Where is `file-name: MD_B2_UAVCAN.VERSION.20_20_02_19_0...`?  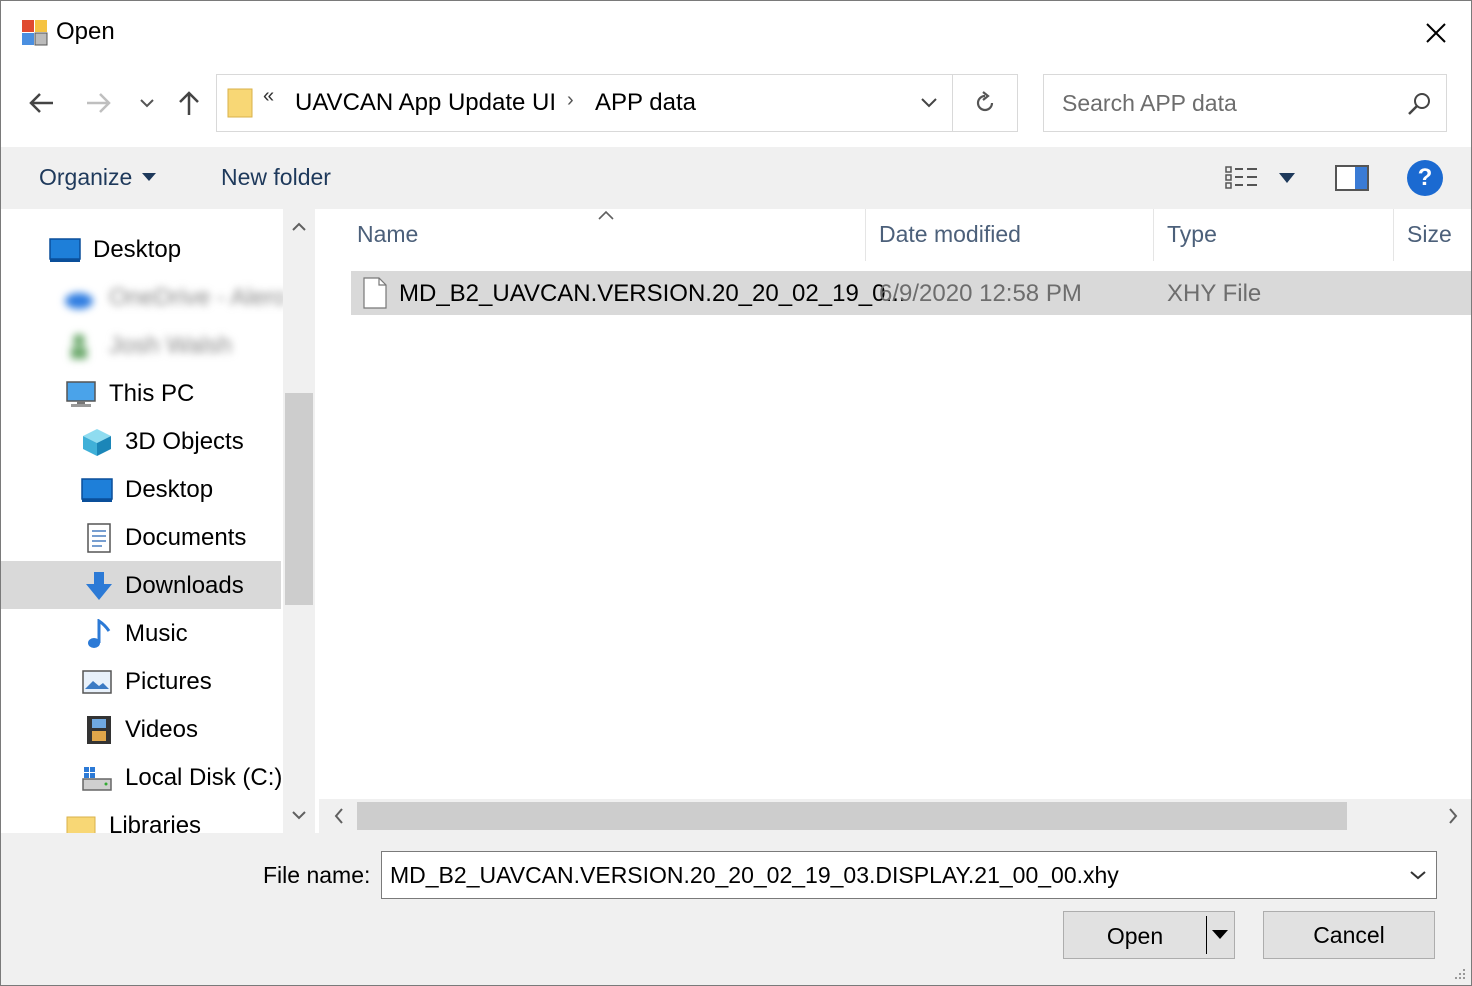
file-name: MD_B2_UAVCAN.VERSION.20_20_02_19_0... is located at coordinates (652, 293).